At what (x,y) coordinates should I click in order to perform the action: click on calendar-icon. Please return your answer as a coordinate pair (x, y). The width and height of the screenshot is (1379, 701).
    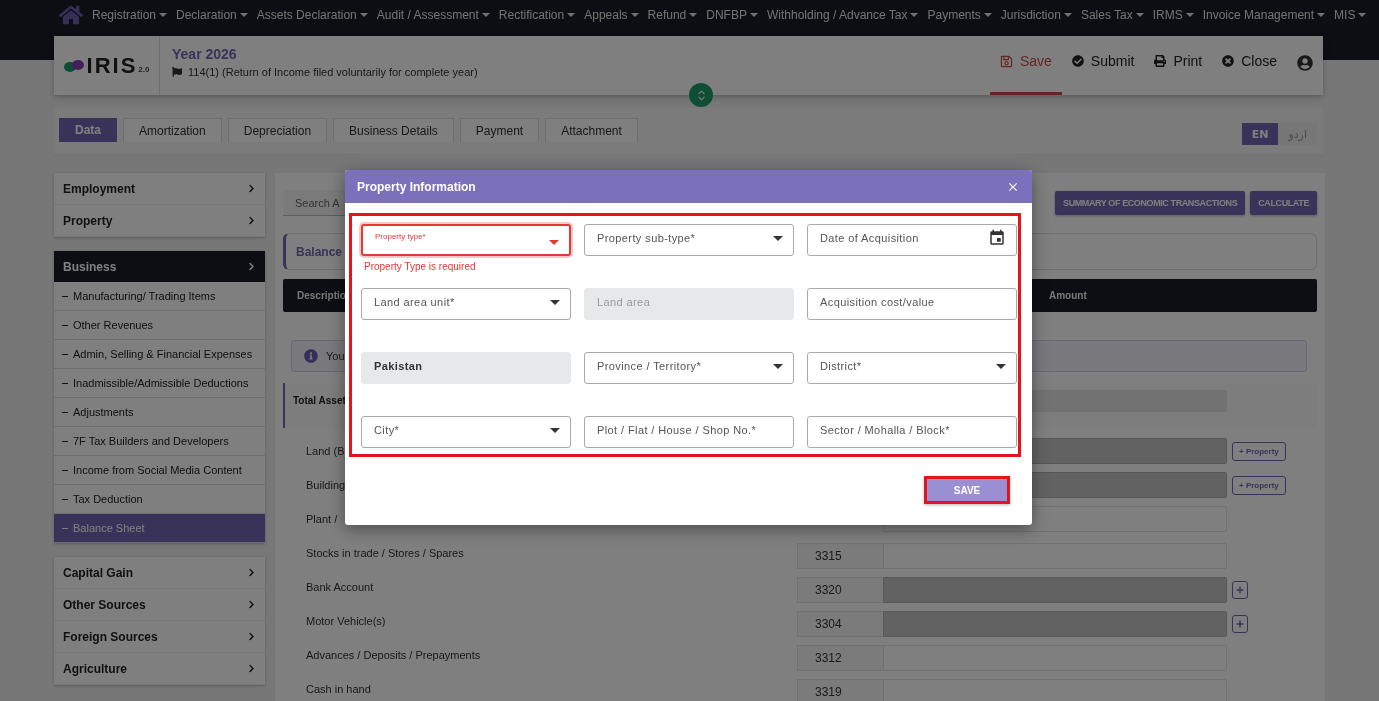
    Looking at the image, I should click on (997, 238).